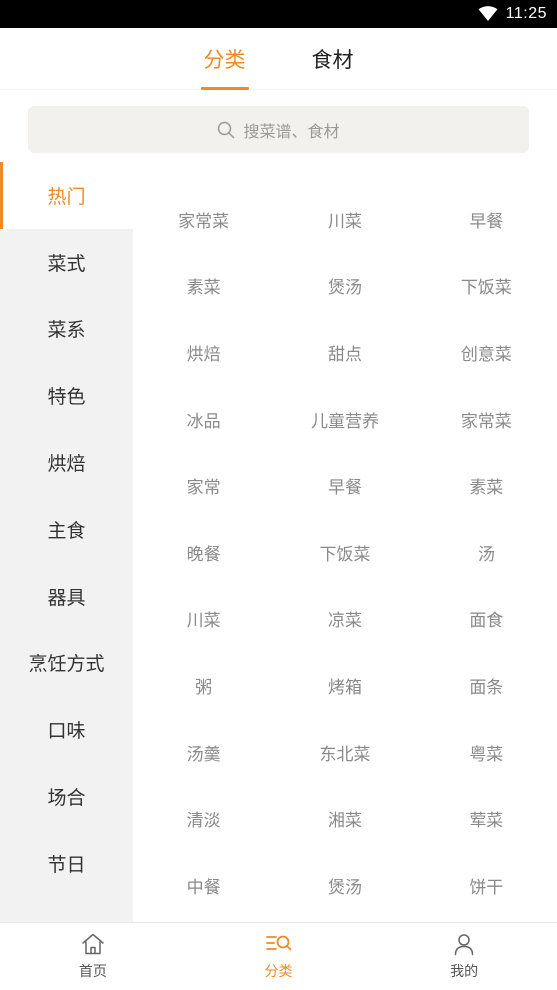 The width and height of the screenshot is (557, 990). I want to click on status-time: 11:25, so click(526, 13).